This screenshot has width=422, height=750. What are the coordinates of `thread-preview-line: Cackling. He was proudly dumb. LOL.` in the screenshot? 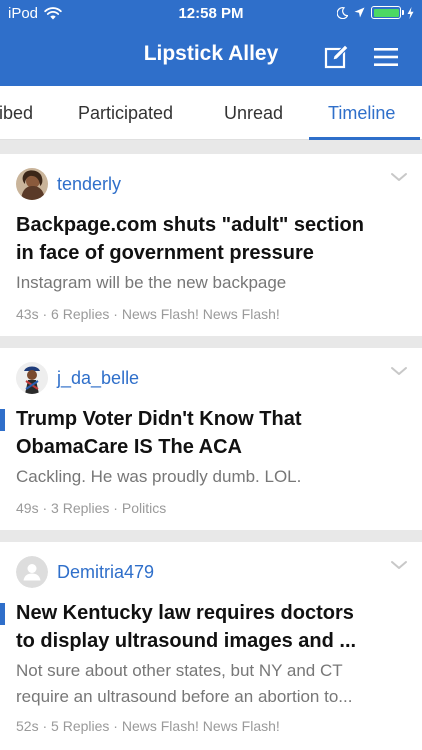 It's located at (159, 476).